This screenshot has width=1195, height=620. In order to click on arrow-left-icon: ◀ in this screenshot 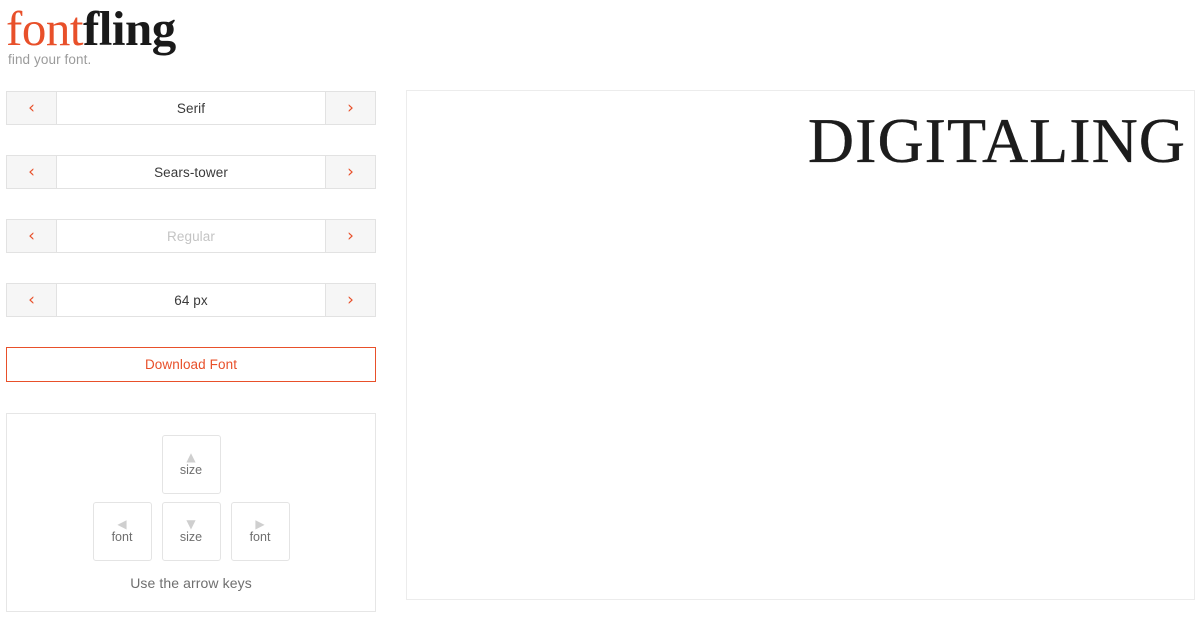, I will do `click(122, 524)`.